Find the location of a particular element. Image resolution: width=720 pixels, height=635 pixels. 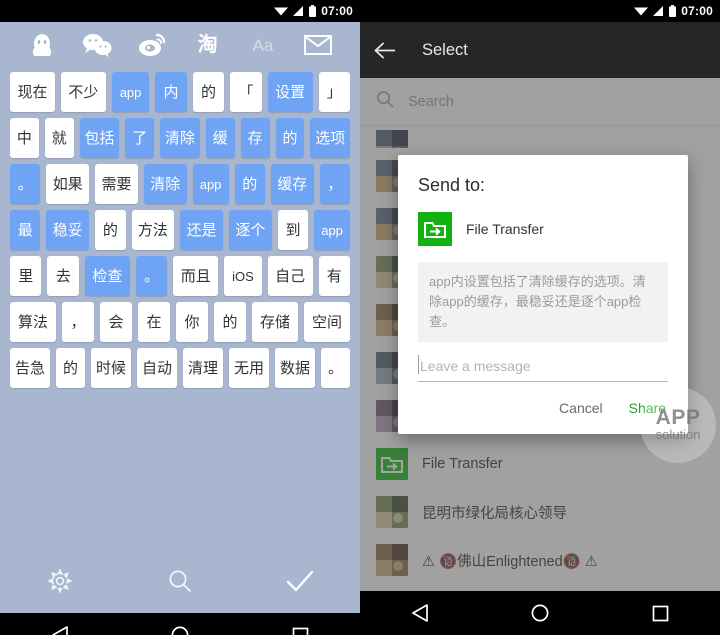

word-chip: 自动 is located at coordinates (157, 368).